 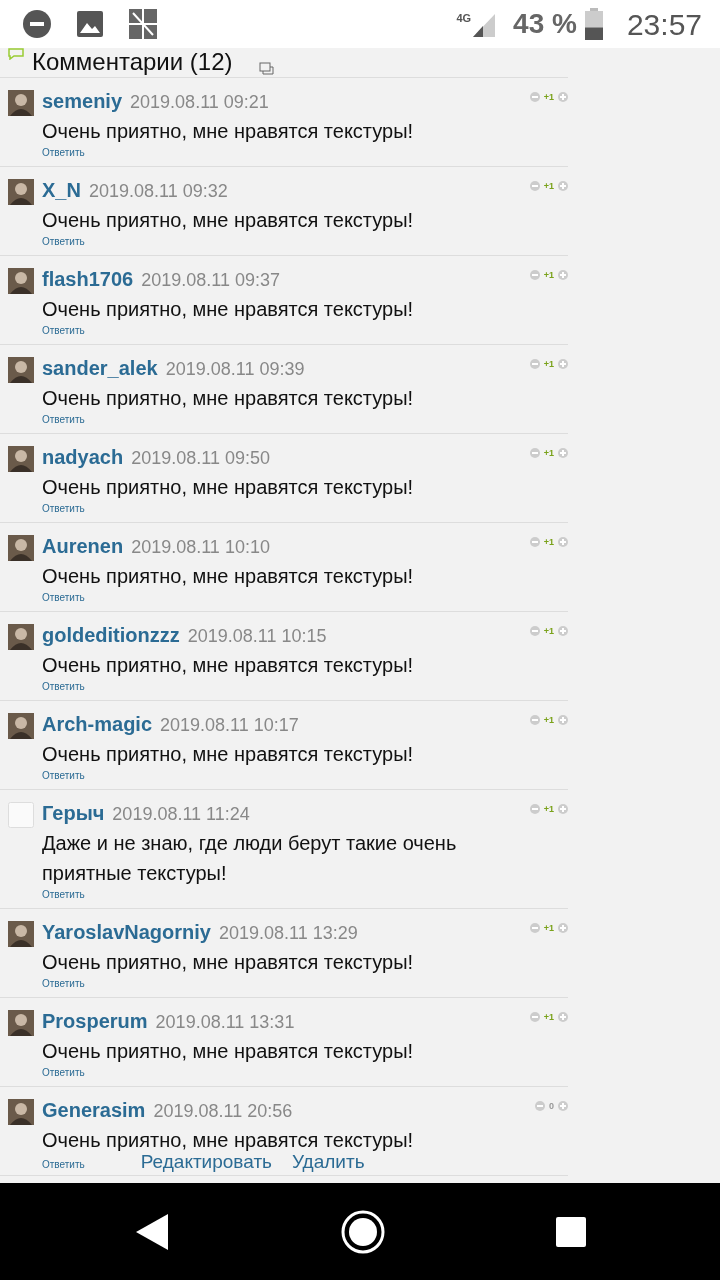 I want to click on network-label: 4G, so click(x=464, y=18).